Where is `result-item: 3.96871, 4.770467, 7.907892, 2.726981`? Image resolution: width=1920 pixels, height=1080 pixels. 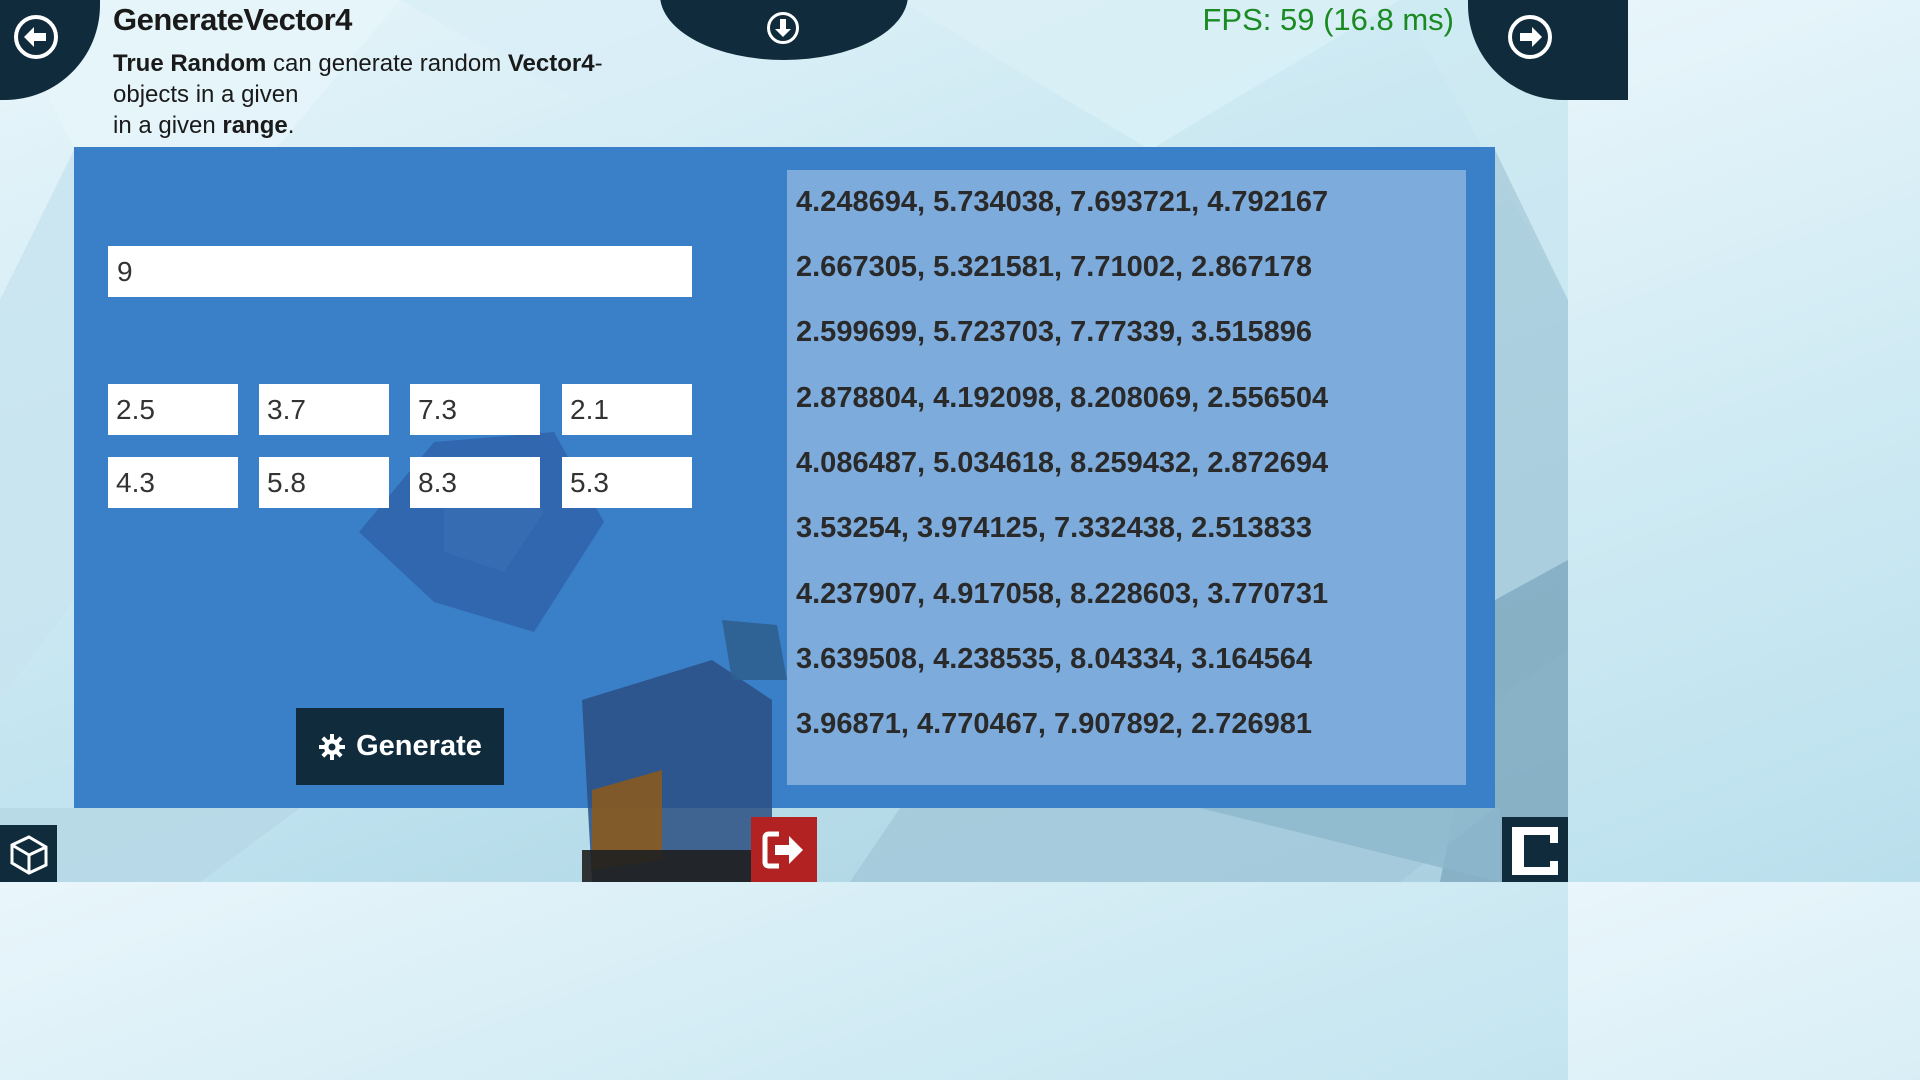 result-item: 3.96871, 4.770467, 7.907892, 2.726981 is located at coordinates (1054, 724).